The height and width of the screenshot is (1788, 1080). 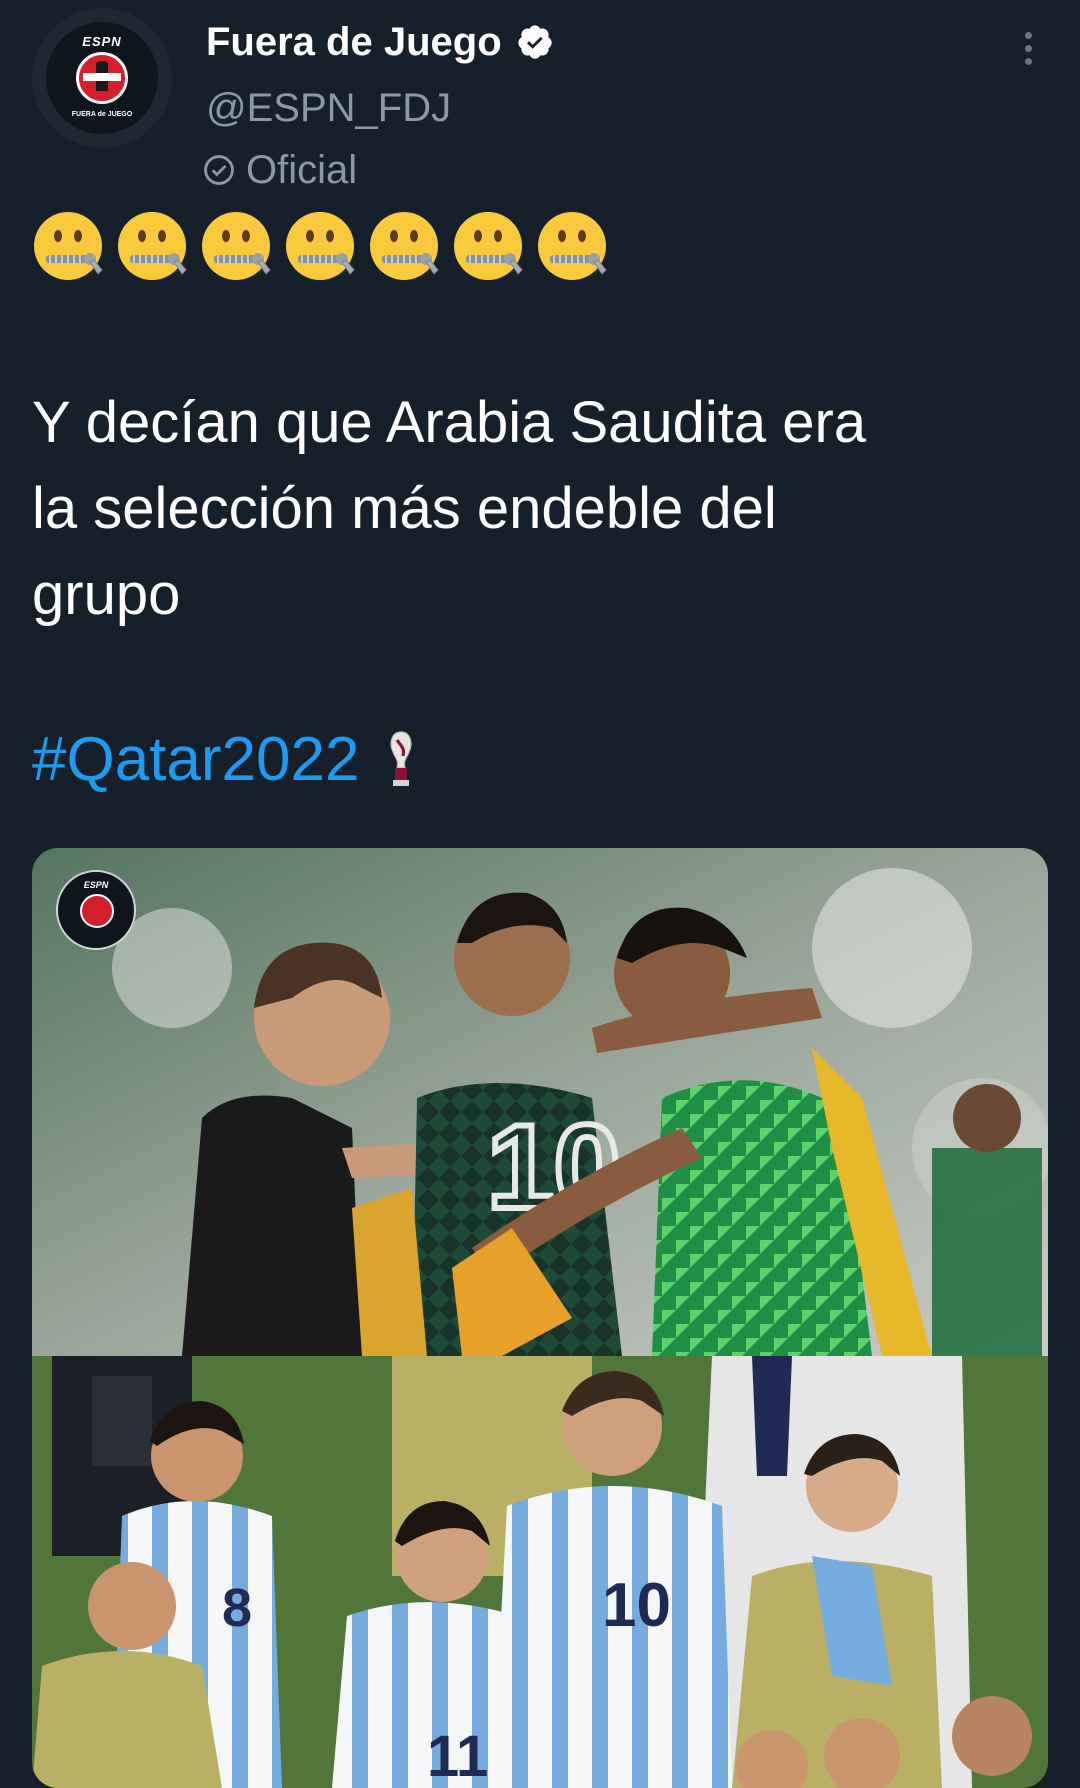 What do you see at coordinates (302, 170) in the screenshot?
I see `official-label: Oficial` at bounding box center [302, 170].